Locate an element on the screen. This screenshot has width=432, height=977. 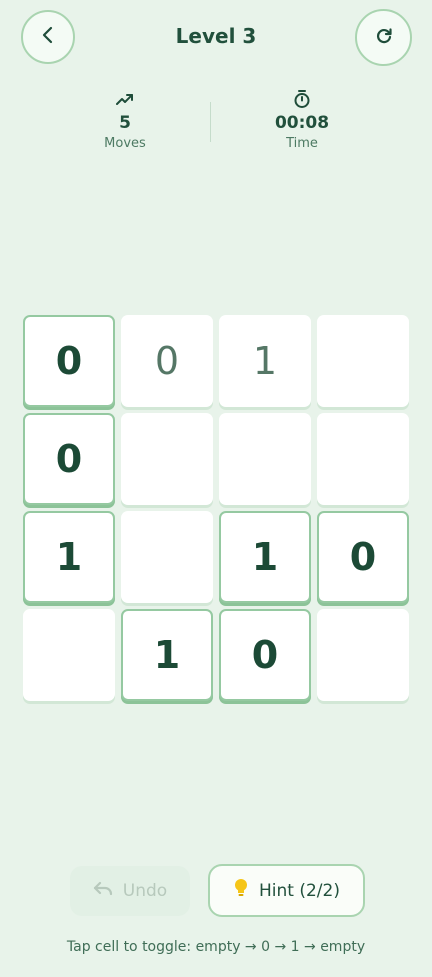
trend-up-icon is located at coordinates (125, 99).